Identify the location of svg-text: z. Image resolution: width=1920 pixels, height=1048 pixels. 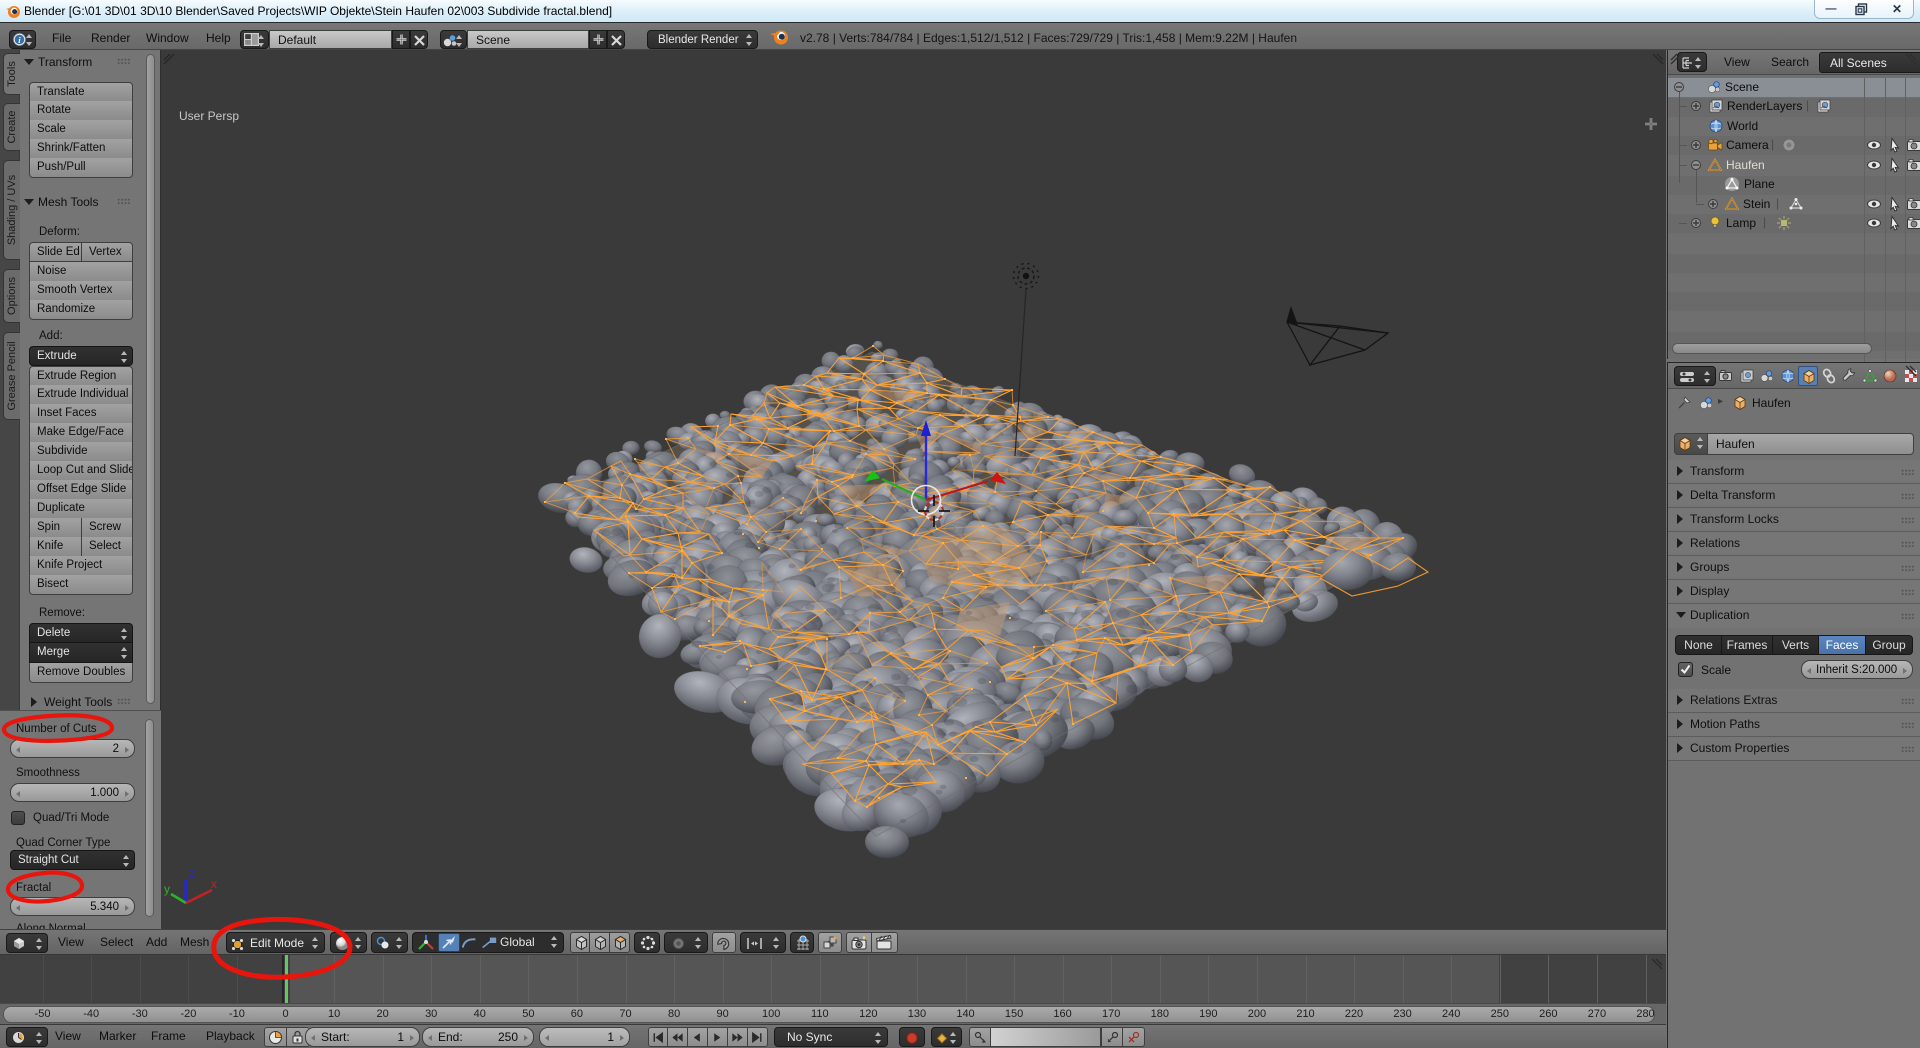
(192, 873).